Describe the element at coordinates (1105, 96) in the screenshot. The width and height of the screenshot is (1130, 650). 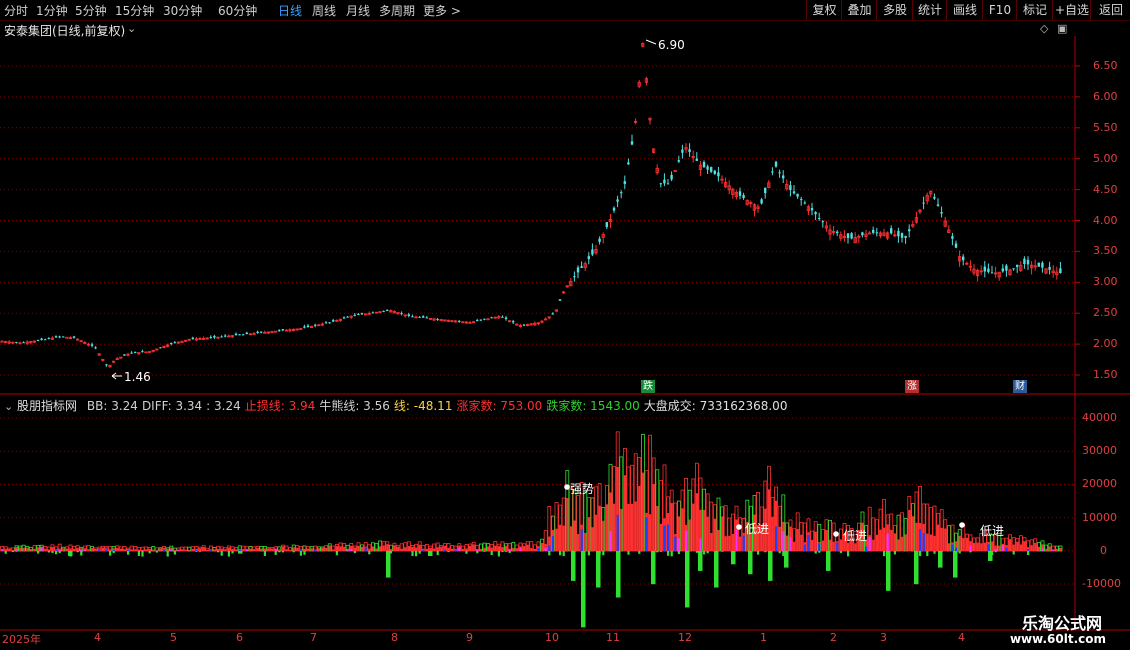
I see `price-tick: 6.00` at that location.